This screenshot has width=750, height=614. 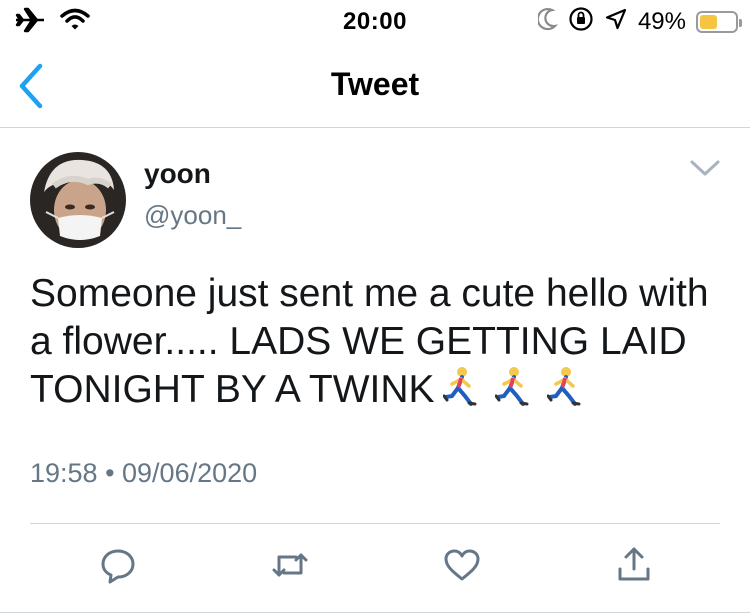 What do you see at coordinates (144, 473) in the screenshot?
I see `tweet-timestamp: 19:58 • 09/06/2020` at bounding box center [144, 473].